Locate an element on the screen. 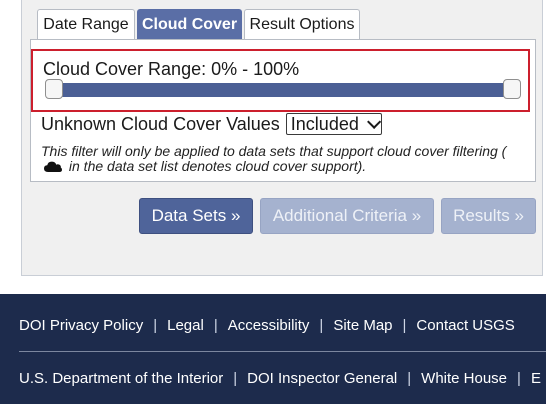 This screenshot has width=546, height=404. unknown-cloud-cover-select: Included is located at coordinates (333, 124).